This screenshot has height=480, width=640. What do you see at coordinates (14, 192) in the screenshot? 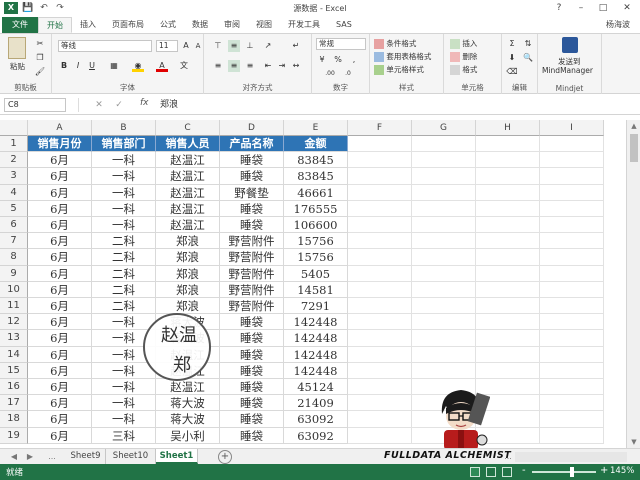
I see `row-header: 4` at bounding box center [14, 192].